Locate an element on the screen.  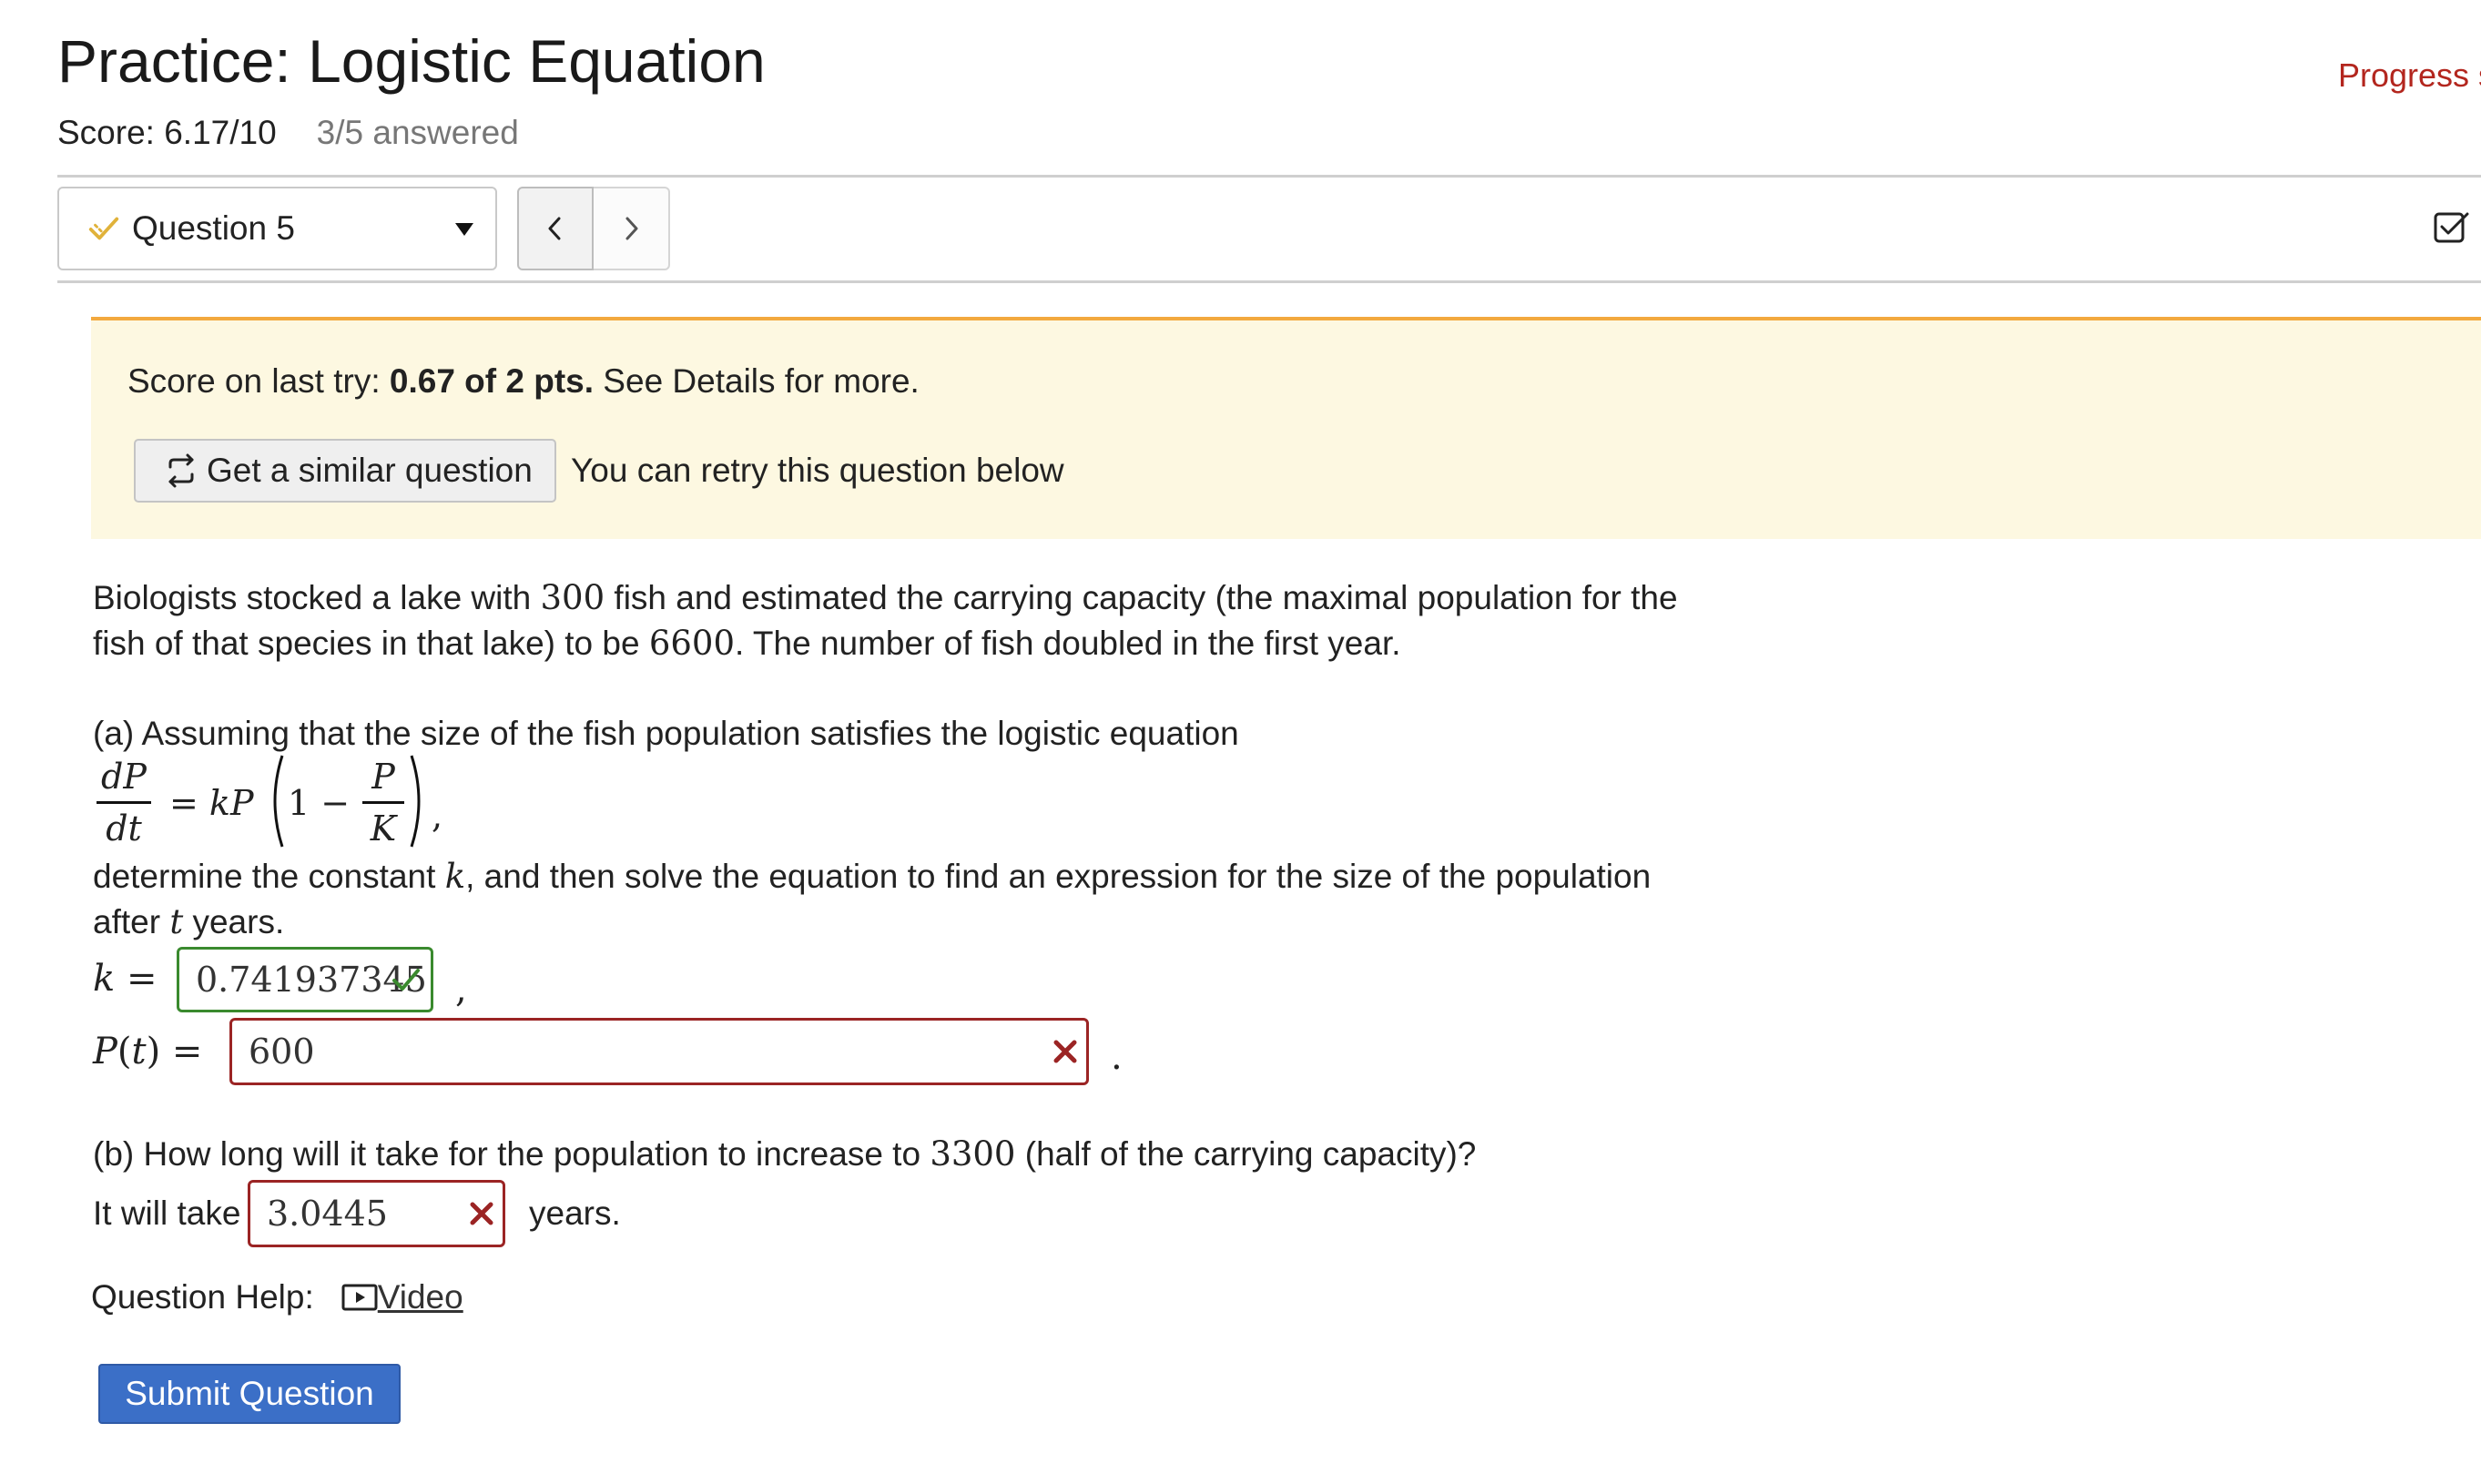
question-help: Question Help: Video is located at coordinates (277, 1297).